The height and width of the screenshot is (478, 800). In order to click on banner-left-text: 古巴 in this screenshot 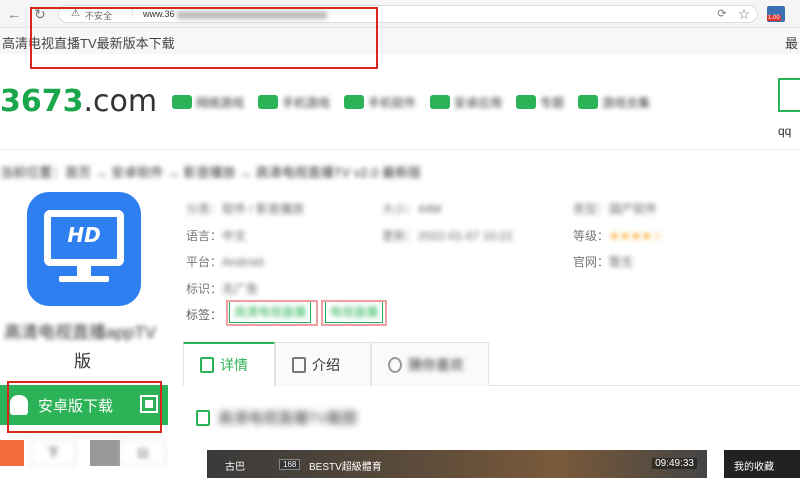, I will do `click(235, 467)`.